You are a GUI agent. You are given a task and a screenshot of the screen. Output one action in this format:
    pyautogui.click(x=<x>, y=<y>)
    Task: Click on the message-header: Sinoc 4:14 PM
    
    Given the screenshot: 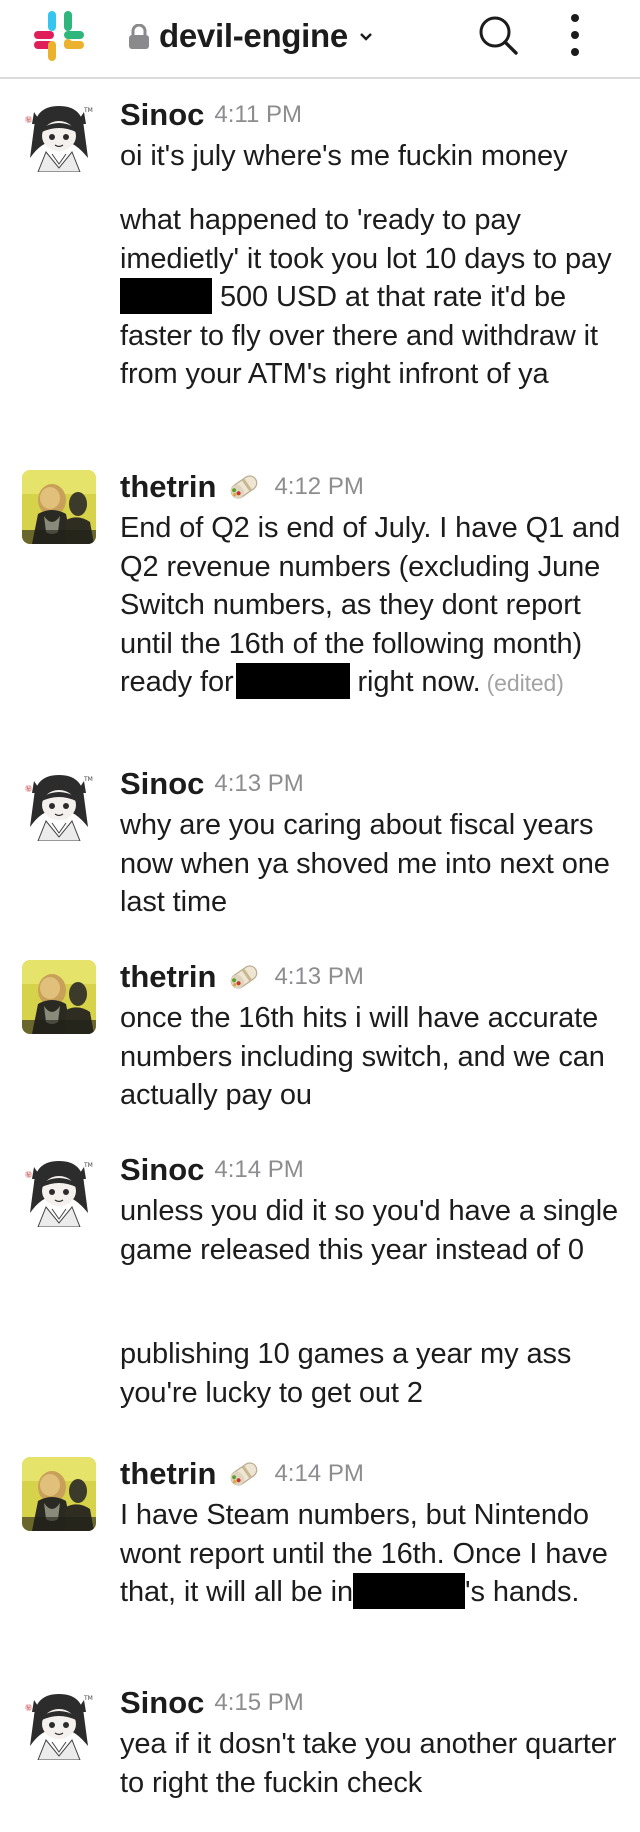 What is the action you would take?
    pyautogui.click(x=212, y=1170)
    